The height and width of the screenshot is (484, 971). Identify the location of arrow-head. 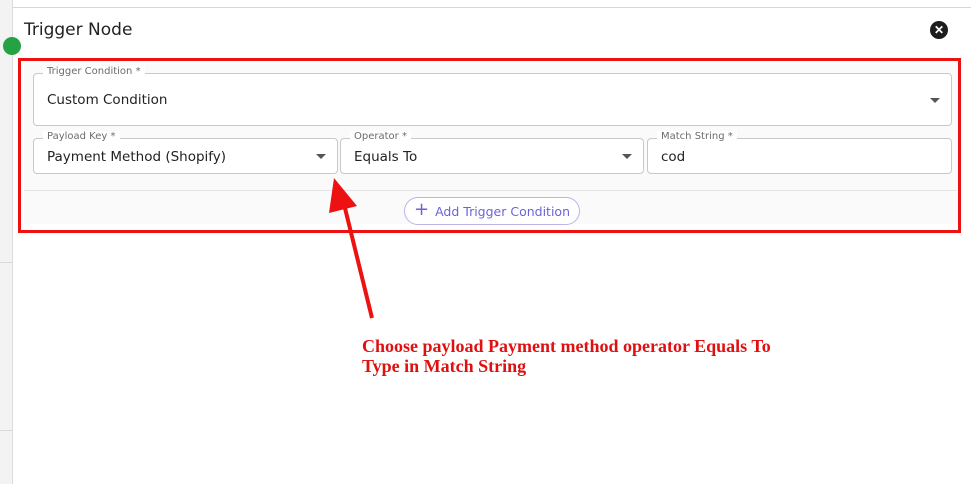
(343, 195).